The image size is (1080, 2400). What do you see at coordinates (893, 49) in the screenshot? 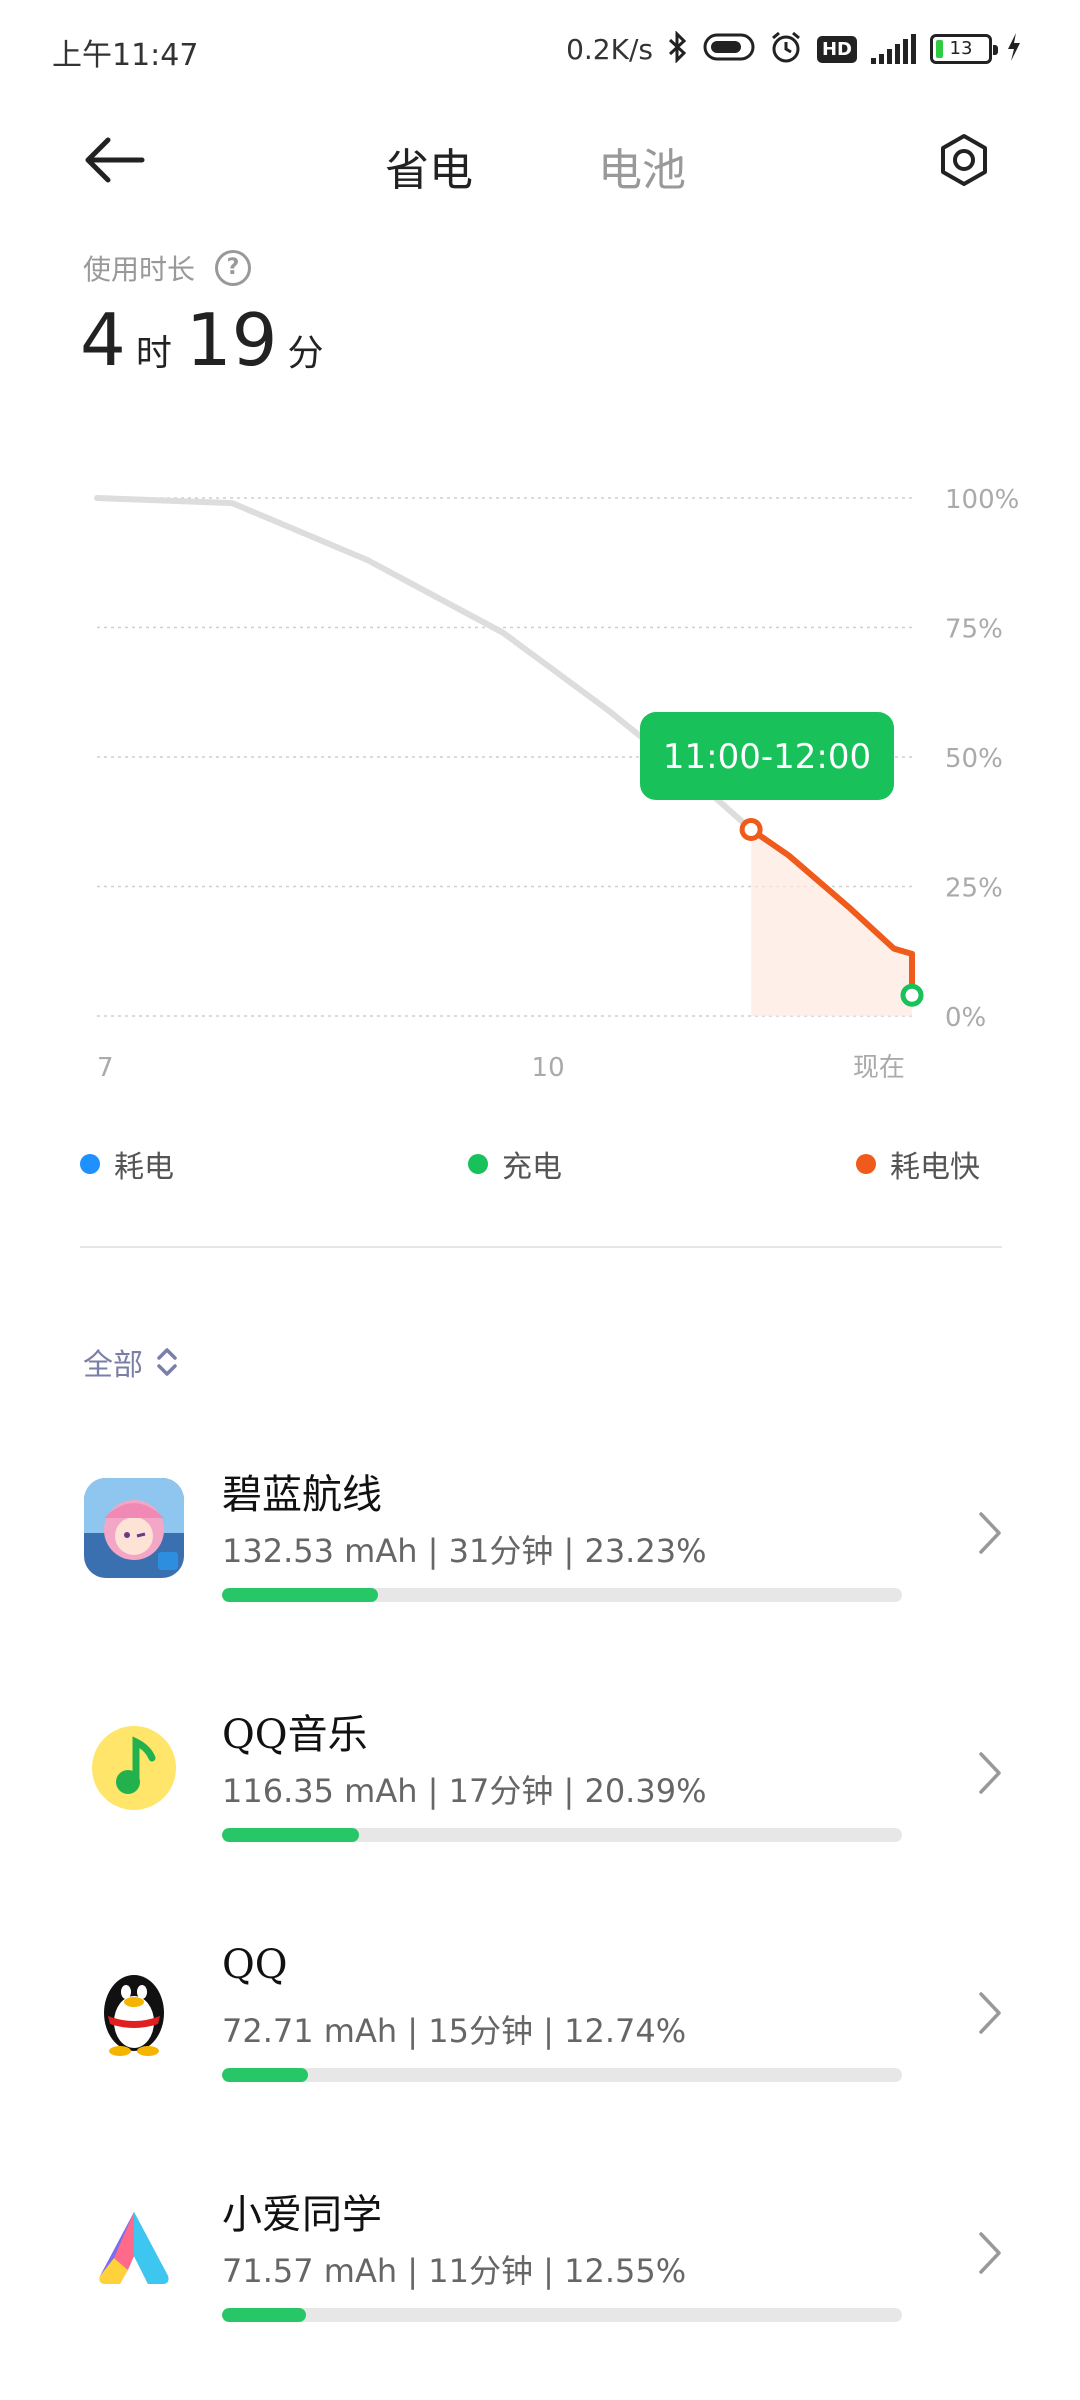
I see `signal-icon` at bounding box center [893, 49].